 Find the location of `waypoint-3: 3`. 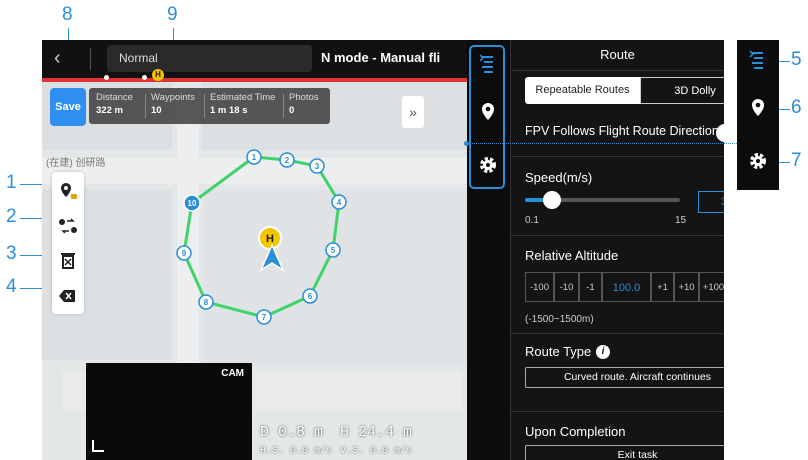

waypoint-3: 3 is located at coordinates (317, 166).